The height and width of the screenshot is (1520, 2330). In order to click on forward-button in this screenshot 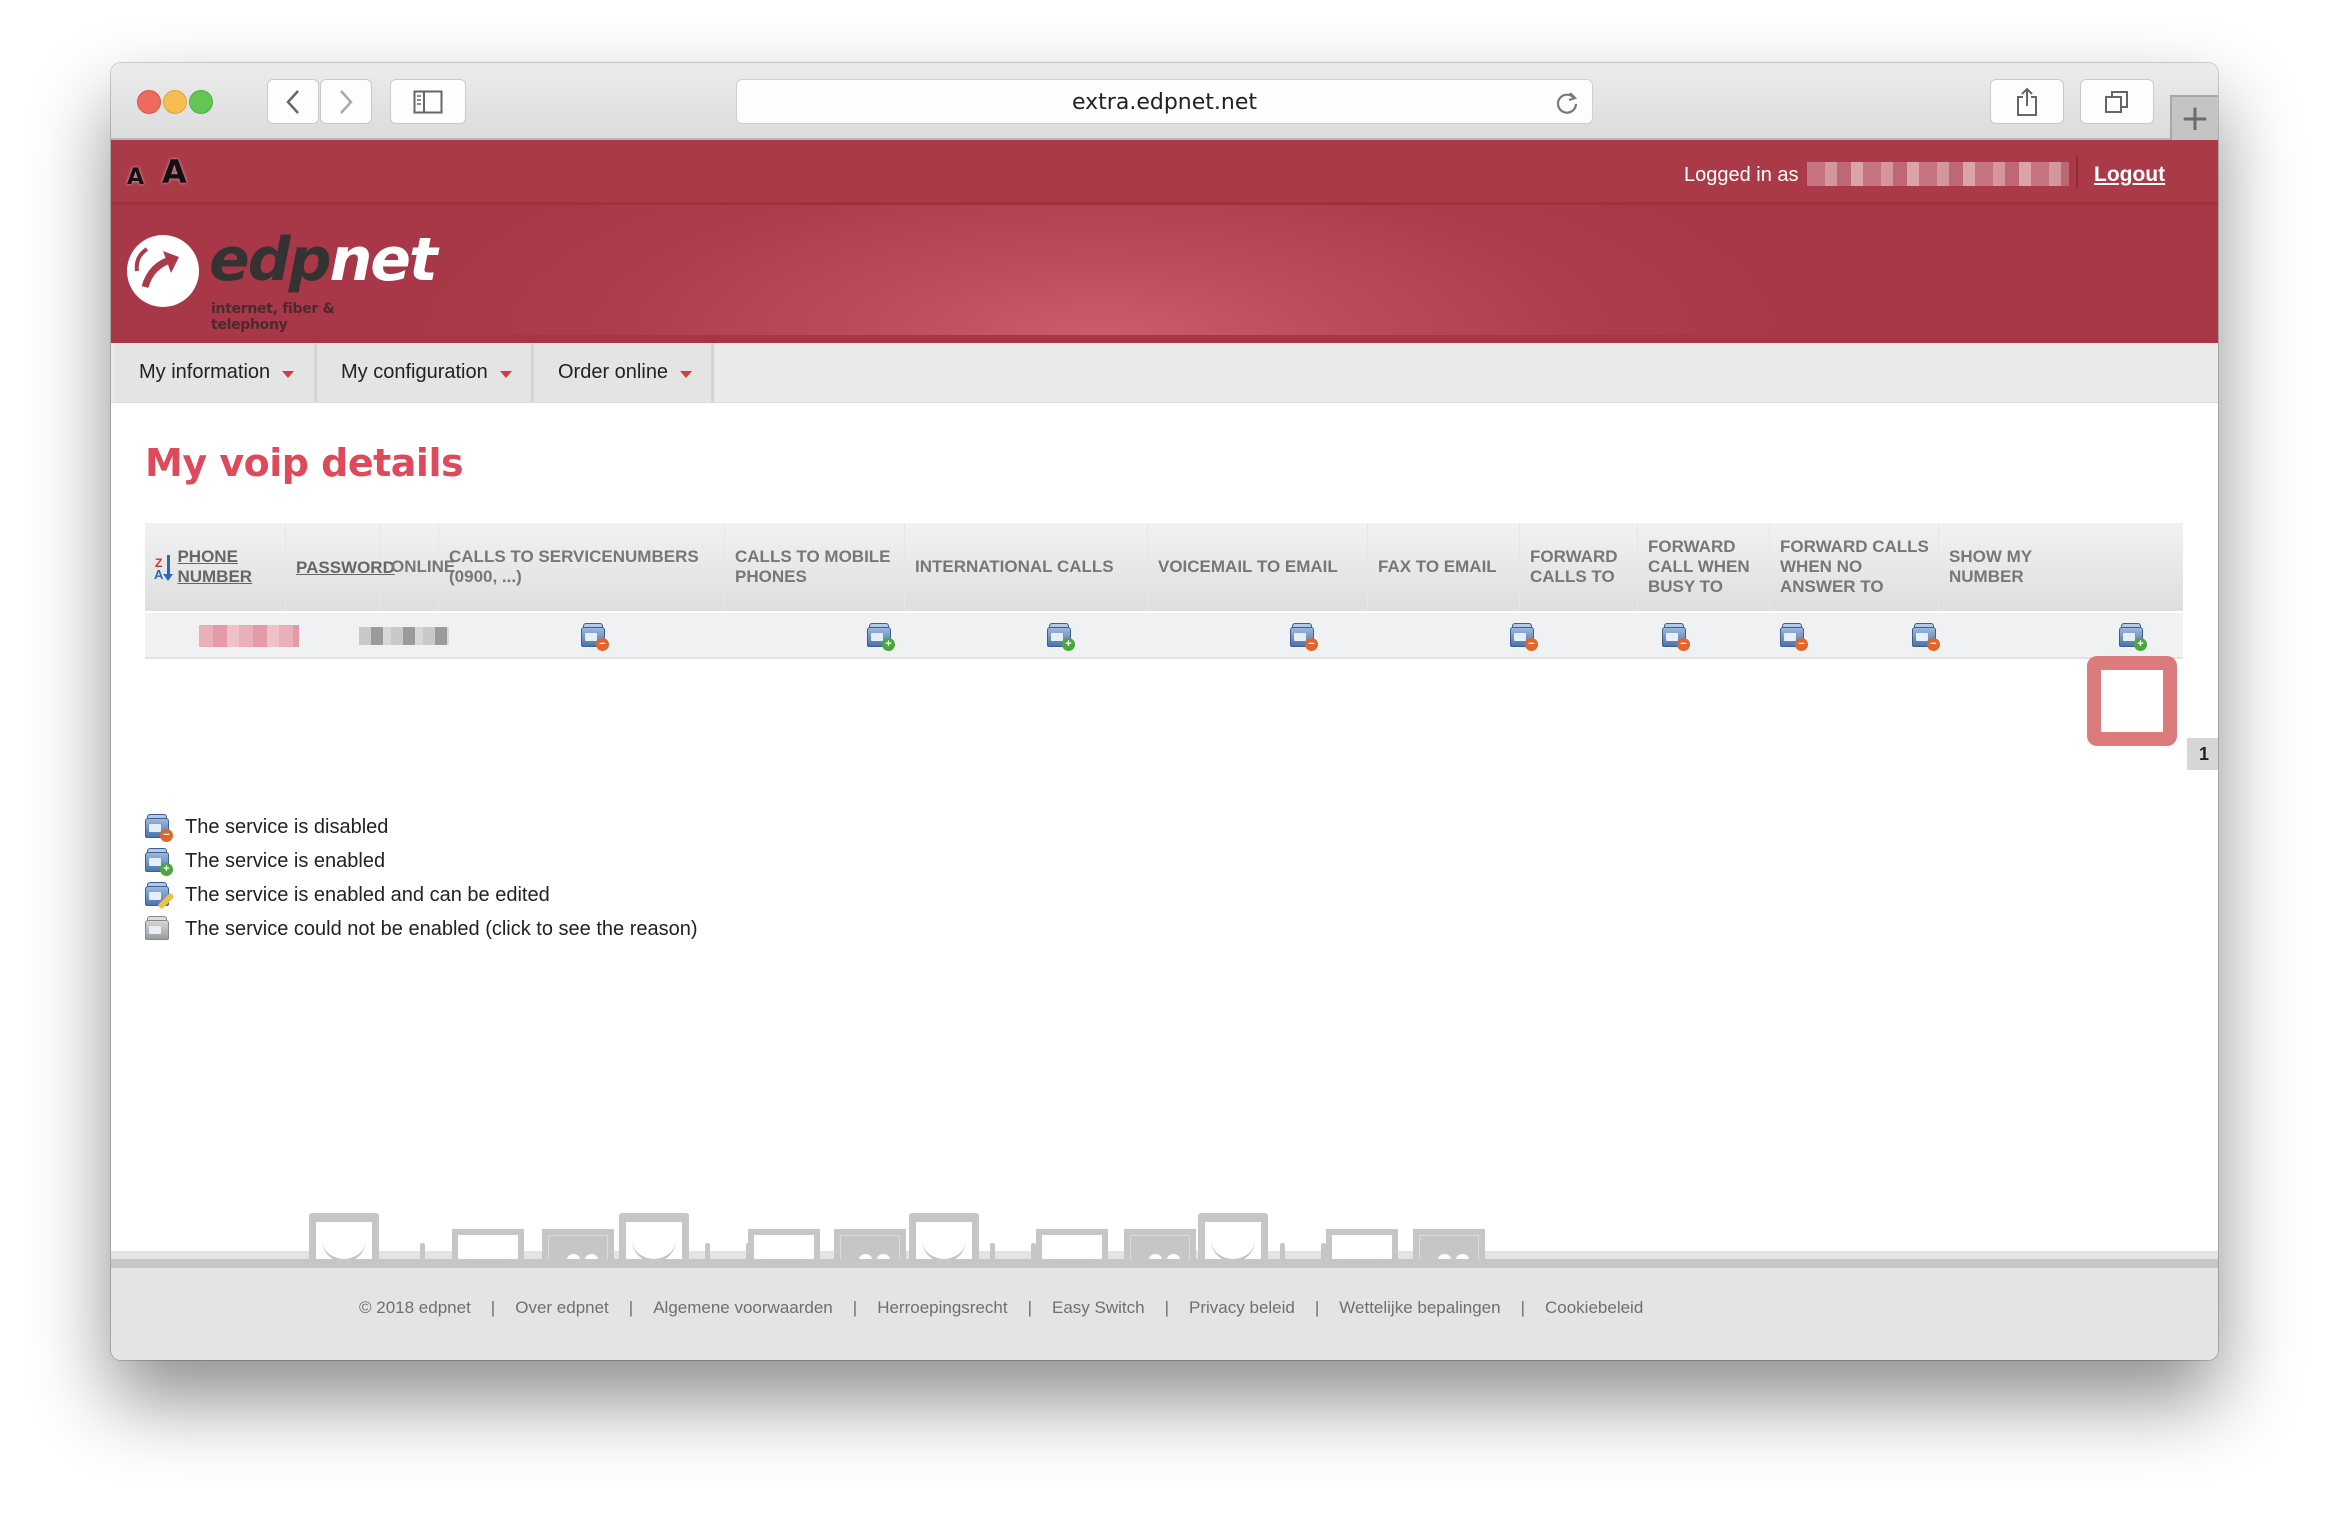, I will do `click(346, 101)`.